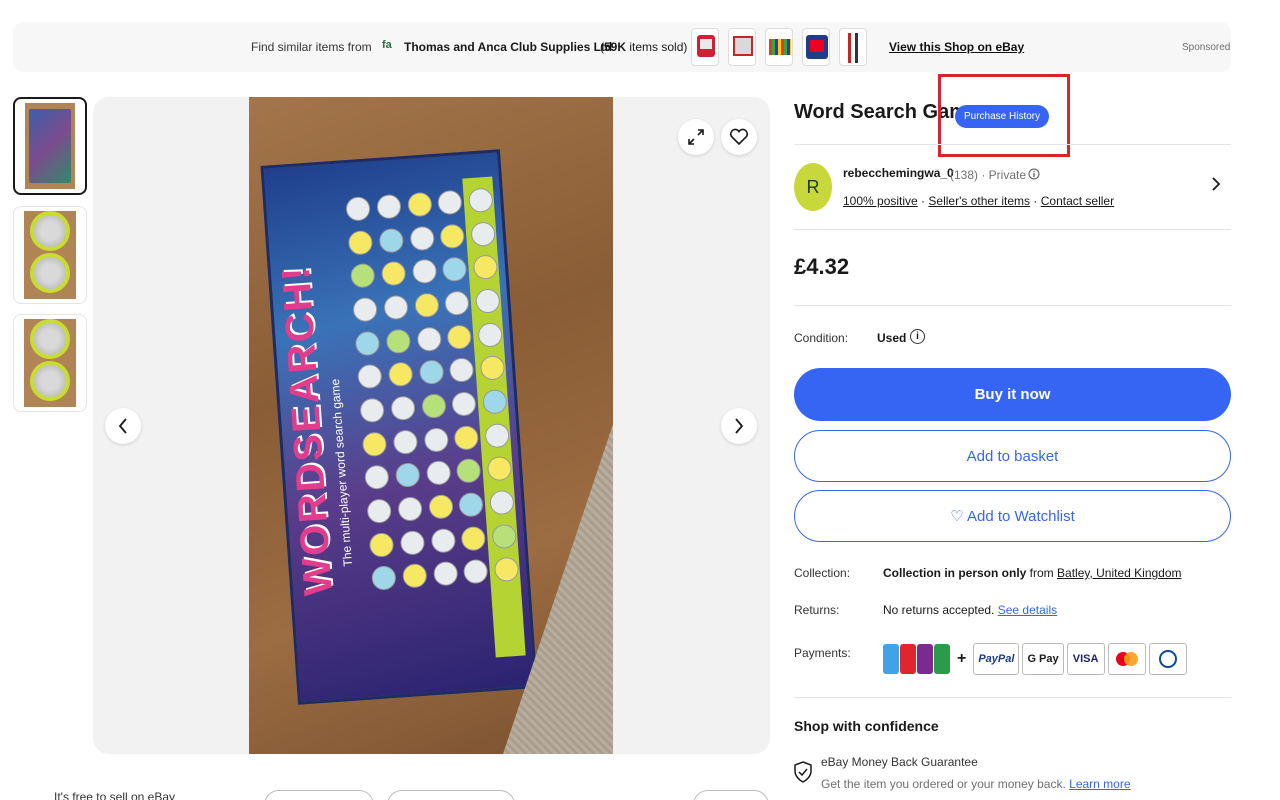 Image resolution: width=1280 pixels, height=800 pixels. Describe the element at coordinates (866, 726) in the screenshot. I see `shop-with-confidence-heading: Shop with confidence` at that location.